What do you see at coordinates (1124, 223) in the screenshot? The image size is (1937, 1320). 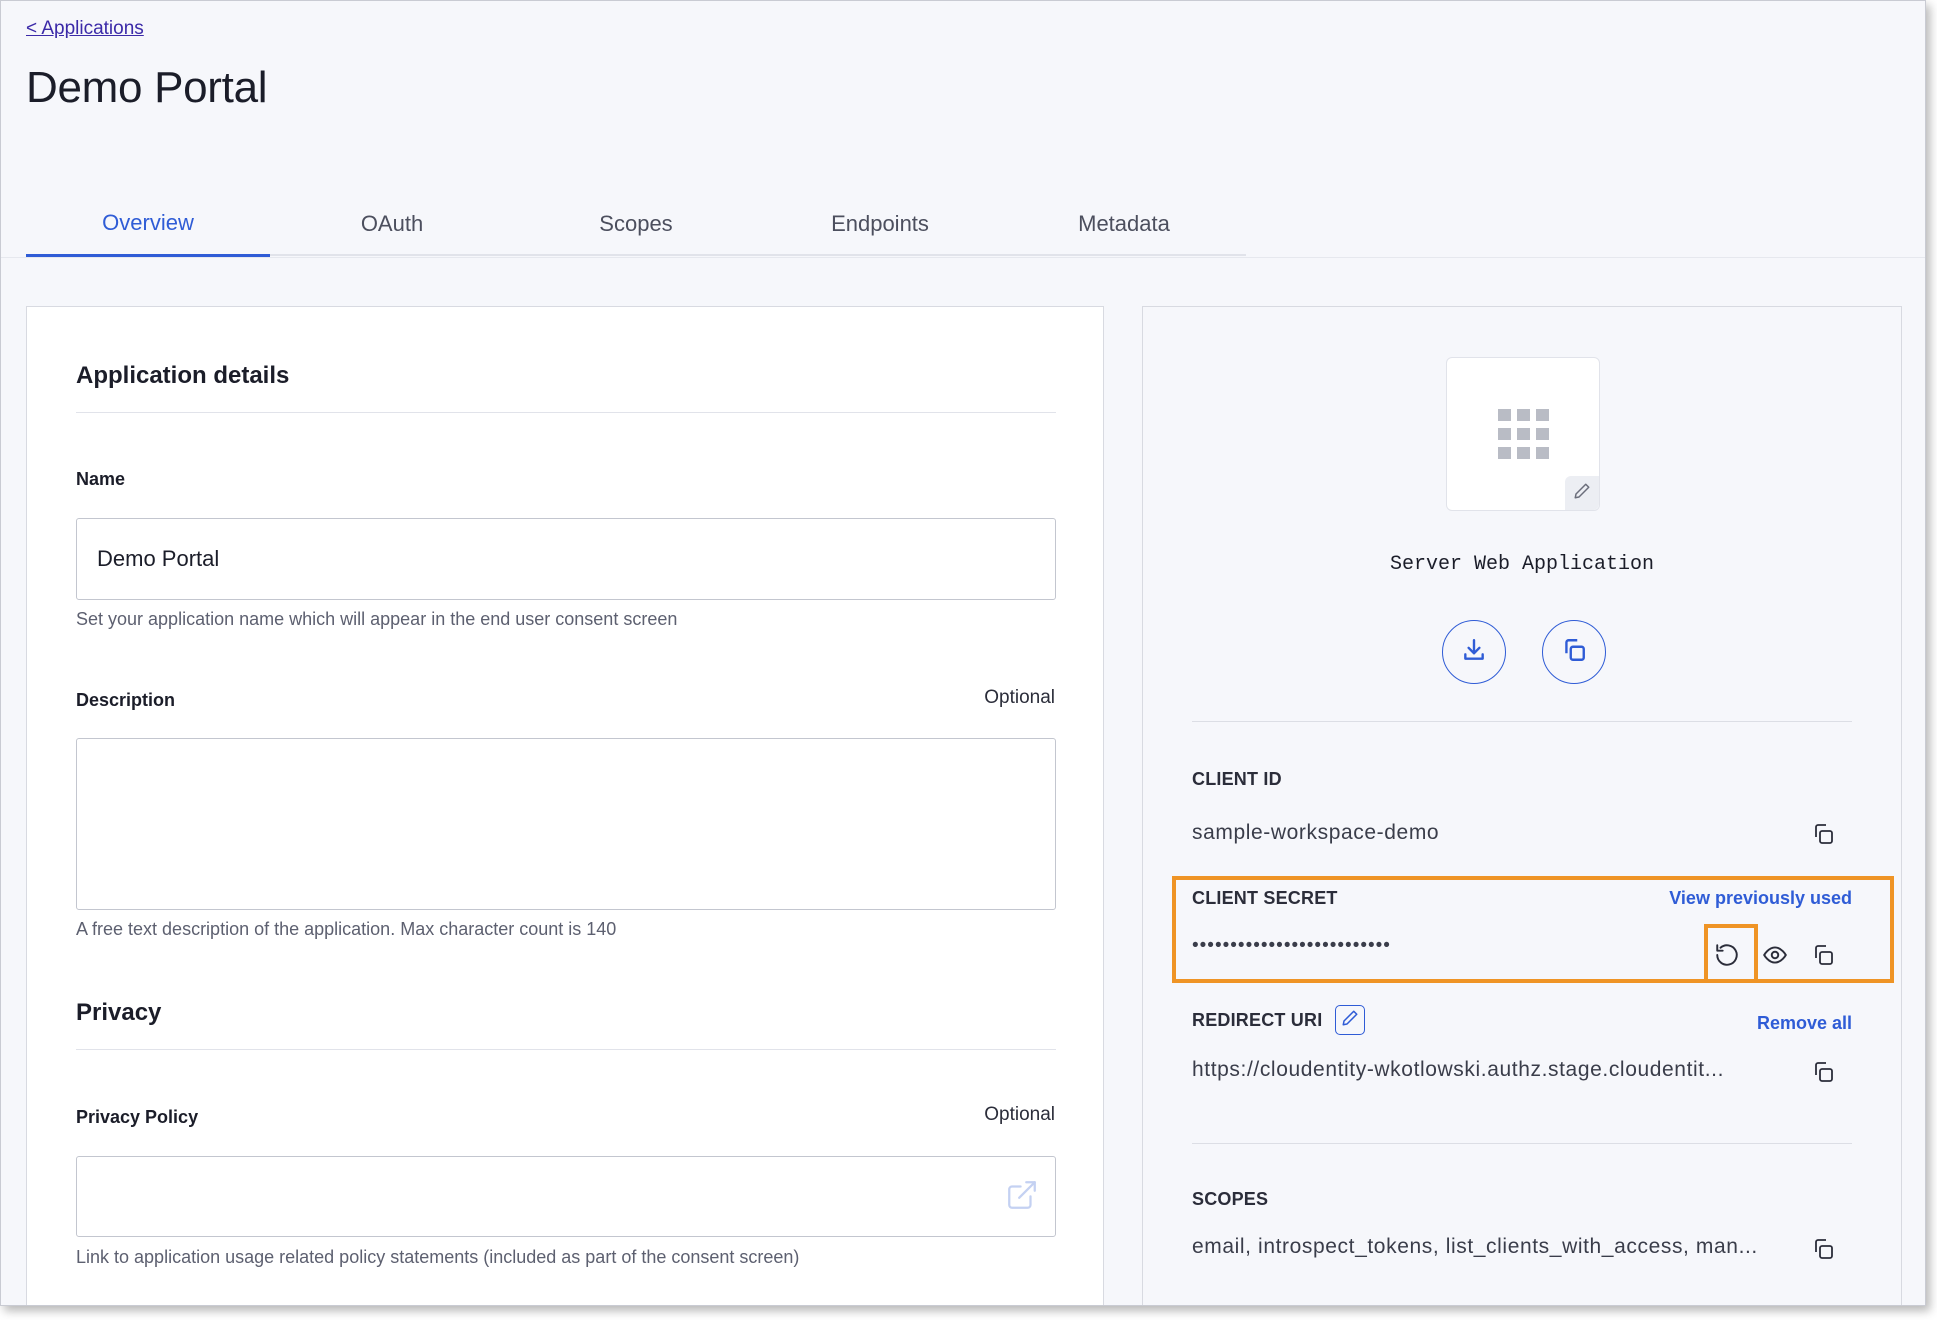 I see `tab-metadata: Metadata` at bounding box center [1124, 223].